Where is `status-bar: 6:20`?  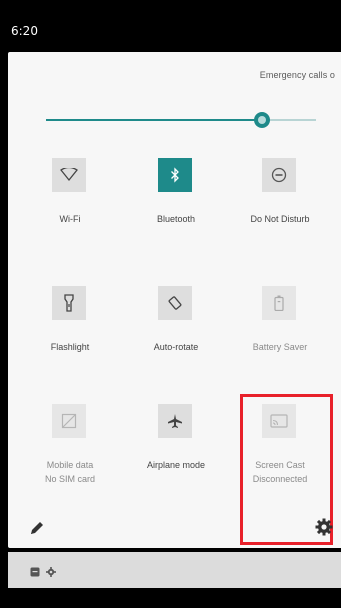 status-bar: 6:20 is located at coordinates (170, 25).